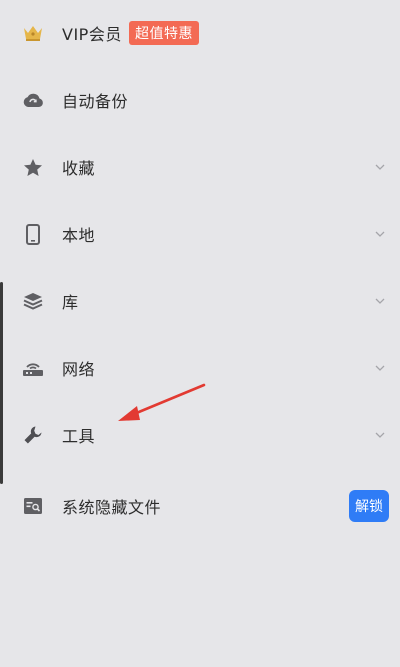  What do you see at coordinates (79, 168) in the screenshot?
I see `menu-item-label: 收藏` at bounding box center [79, 168].